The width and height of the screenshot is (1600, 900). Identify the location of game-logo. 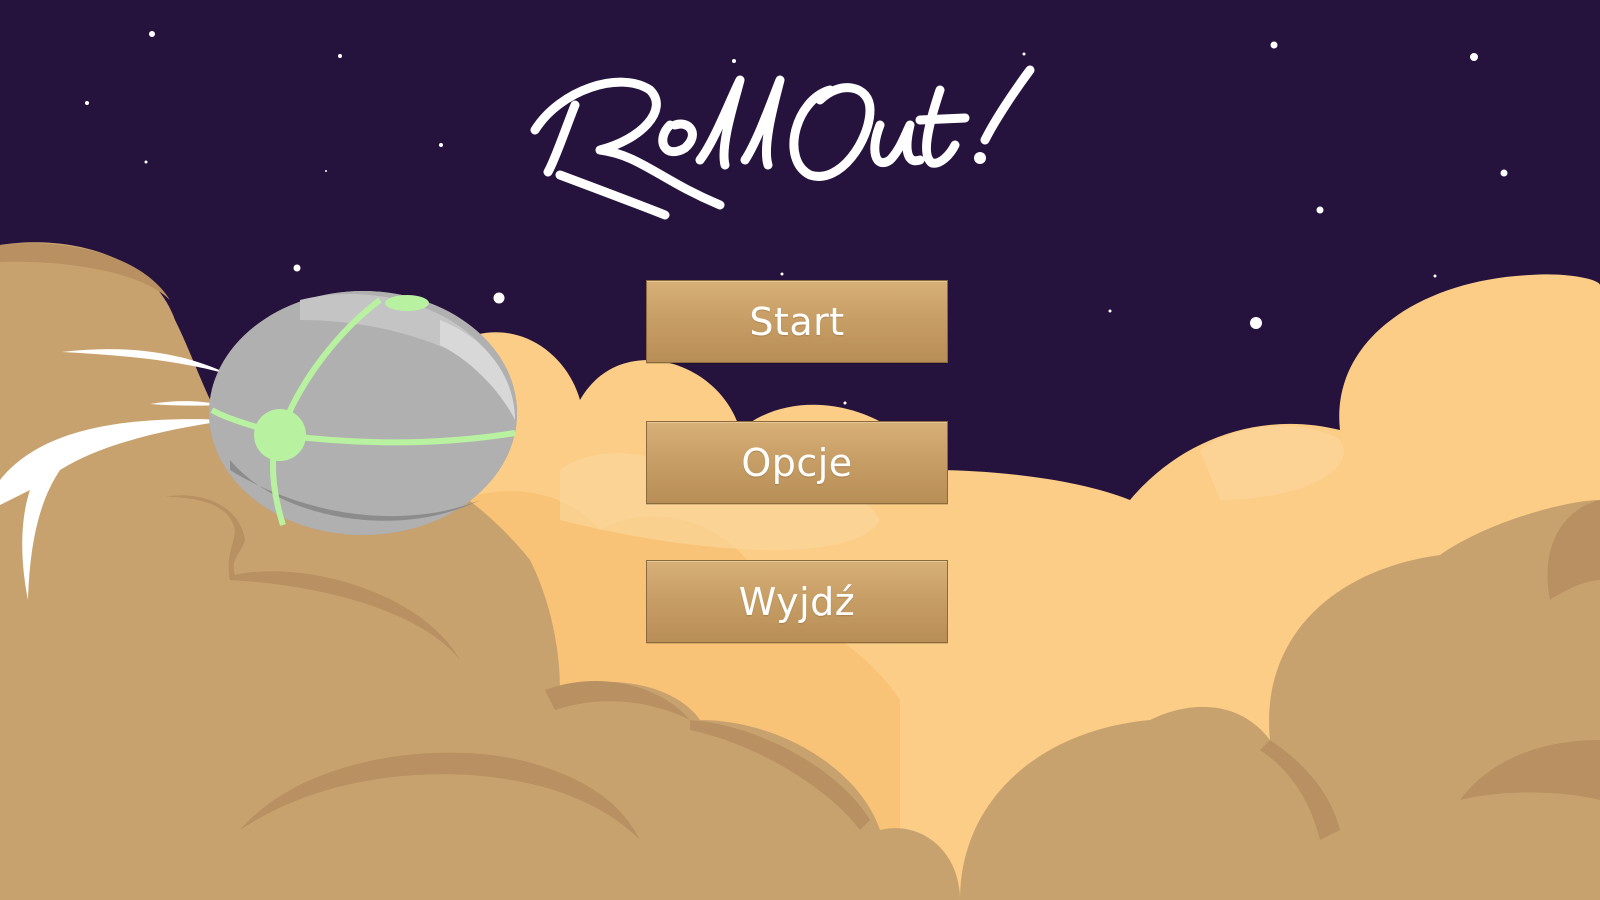
(782, 142).